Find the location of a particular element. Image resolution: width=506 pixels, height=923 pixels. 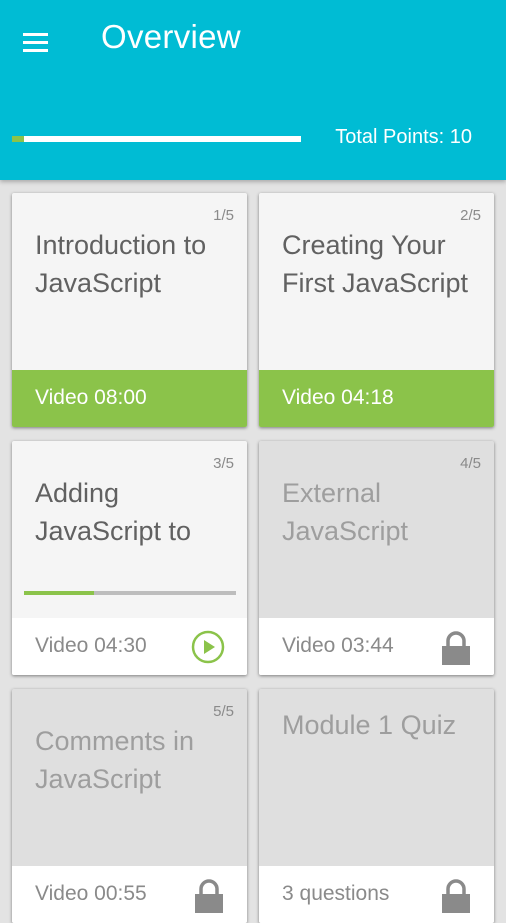

lesson-number: 4/5 is located at coordinates (470, 463).